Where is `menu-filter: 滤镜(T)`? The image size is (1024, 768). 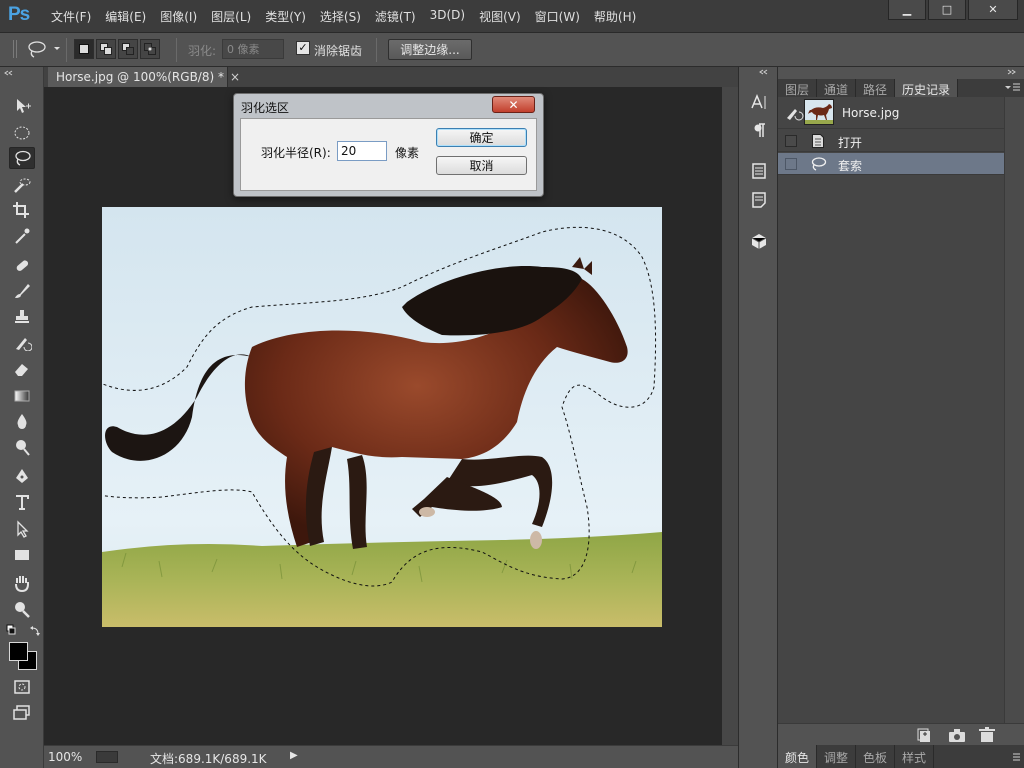 menu-filter: 滤镜(T) is located at coordinates (395, 16).